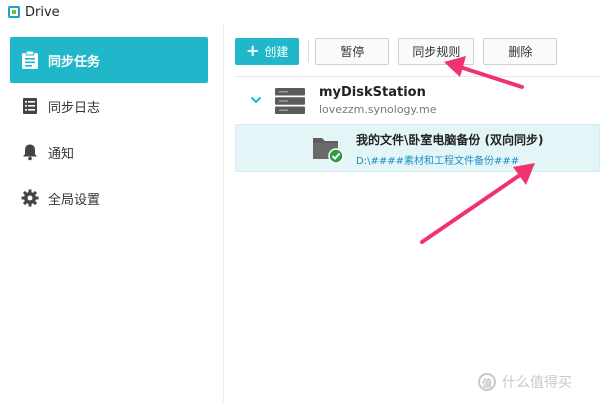 The height and width of the screenshot is (403, 600). What do you see at coordinates (300, 12) in the screenshot?
I see `title-bar: Drive` at bounding box center [300, 12].